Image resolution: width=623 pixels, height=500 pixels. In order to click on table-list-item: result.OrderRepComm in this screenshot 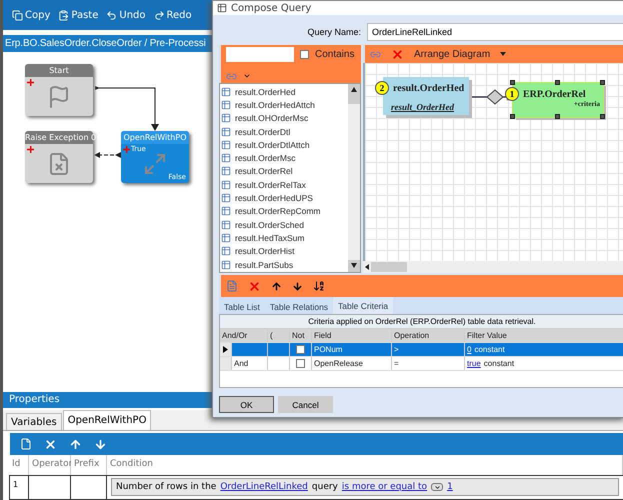, I will do `click(284, 211)`.